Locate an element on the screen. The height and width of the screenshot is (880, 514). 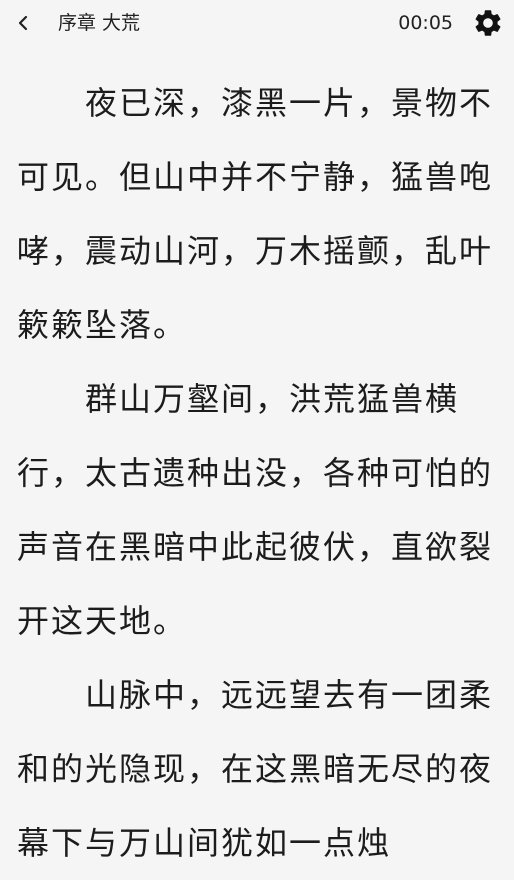
gear-icon is located at coordinates (488, 23).